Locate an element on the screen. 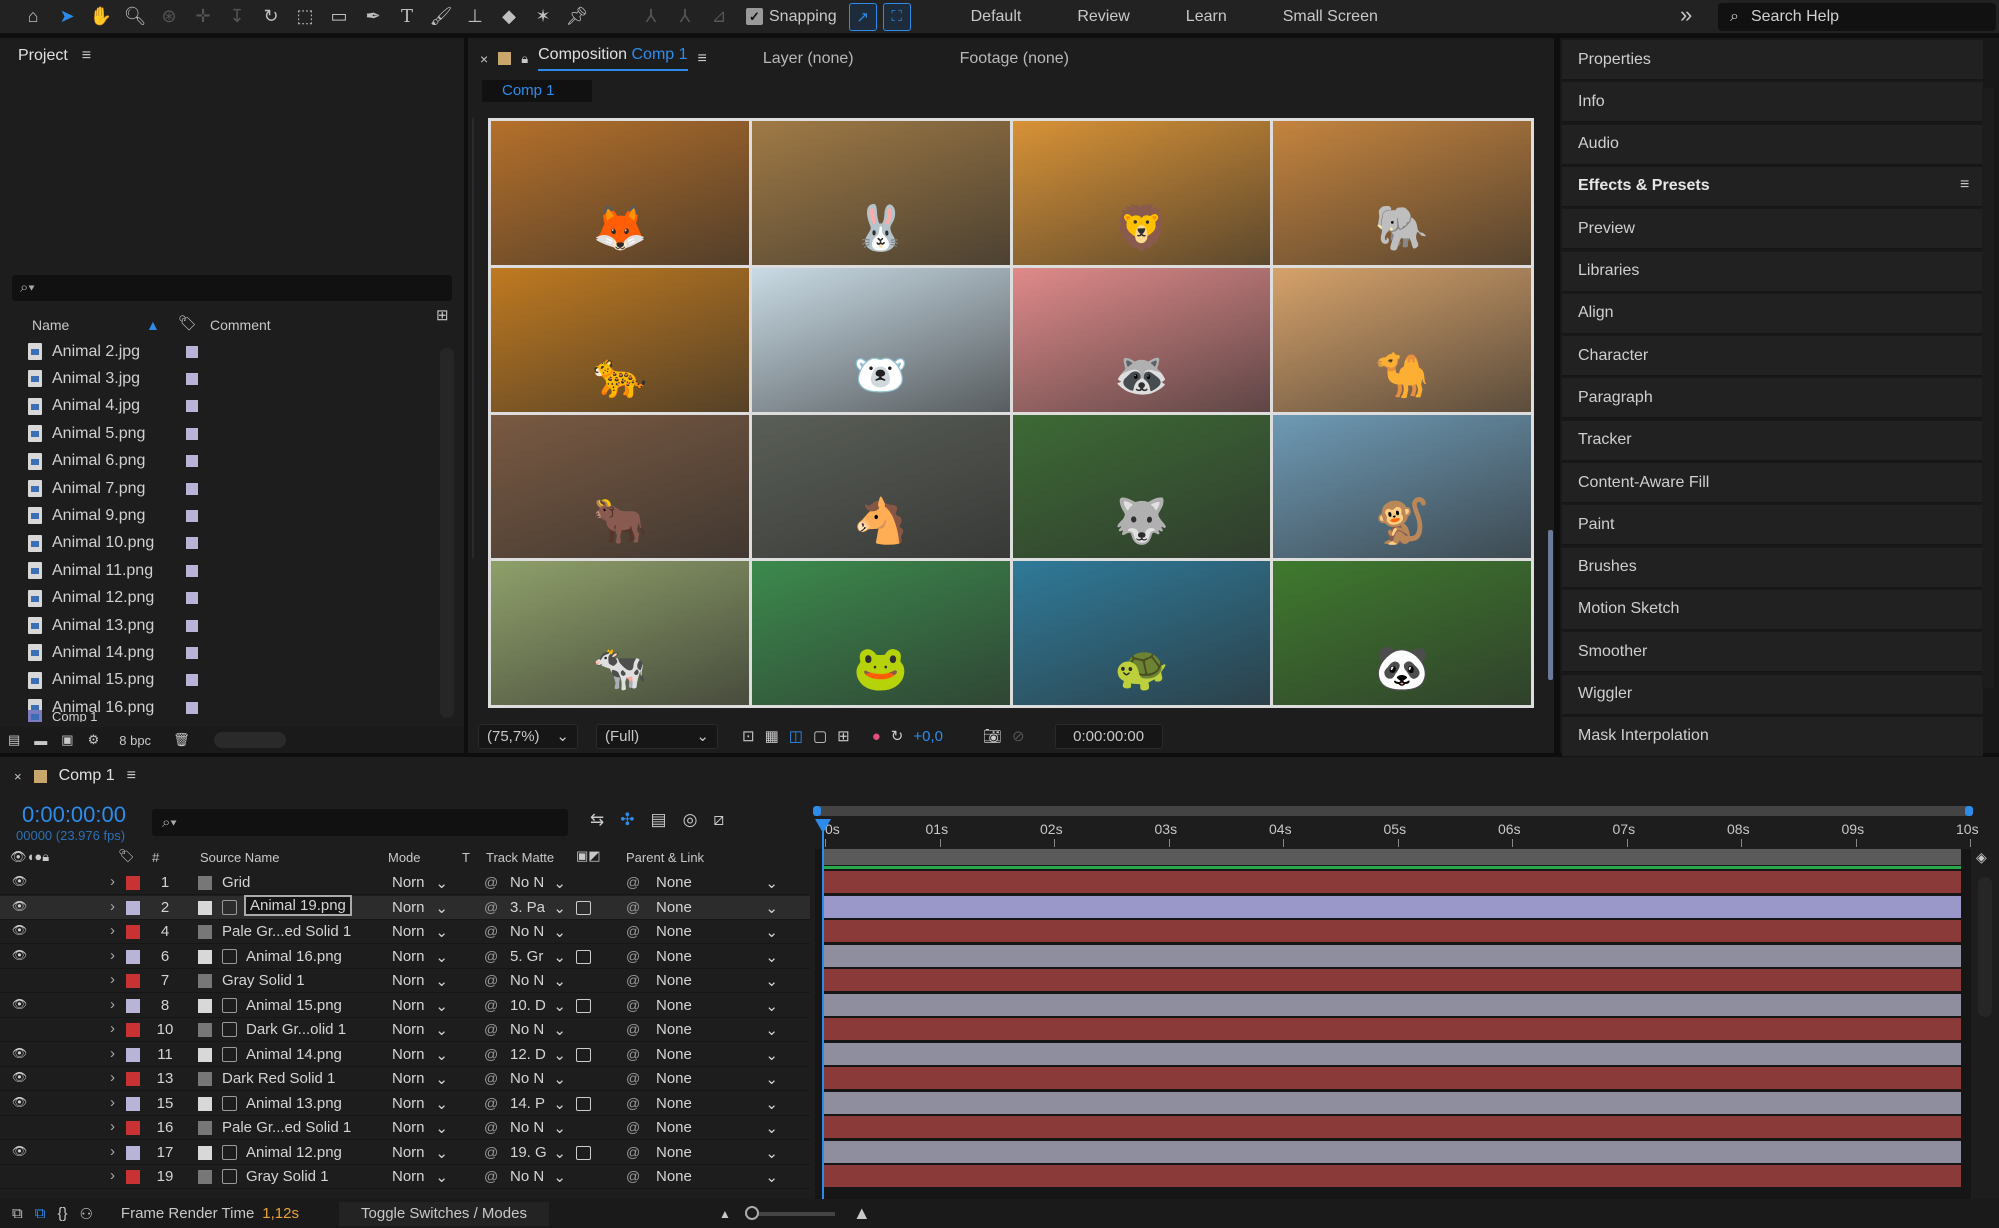 This screenshot has width=1999, height=1228. comp-image-tile: 🦁 is located at coordinates (1141, 193).